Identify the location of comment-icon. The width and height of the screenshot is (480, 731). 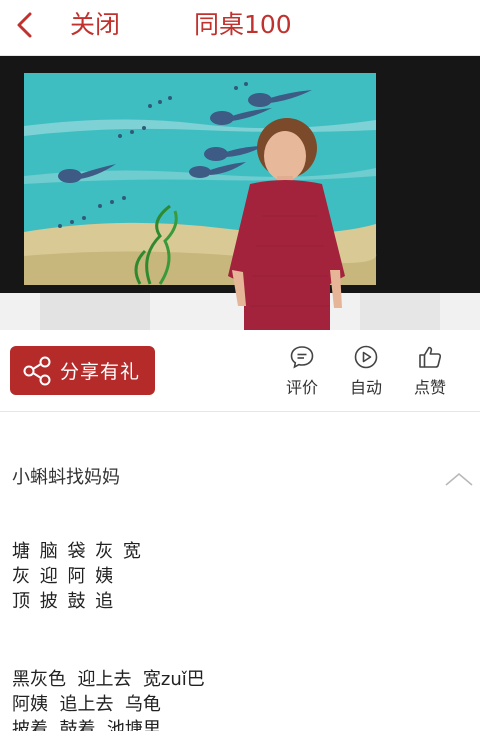
(302, 357).